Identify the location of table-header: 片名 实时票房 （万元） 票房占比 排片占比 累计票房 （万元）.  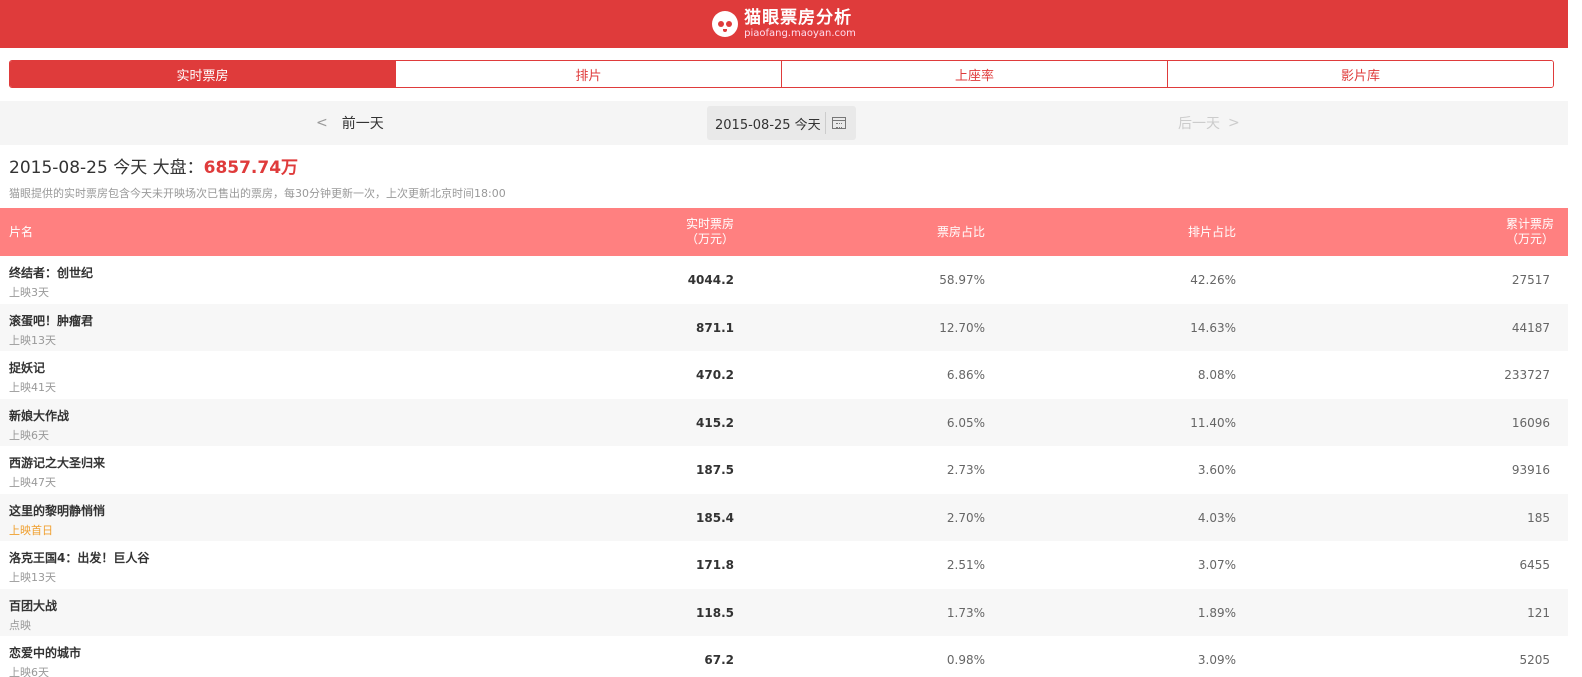
(784, 232).